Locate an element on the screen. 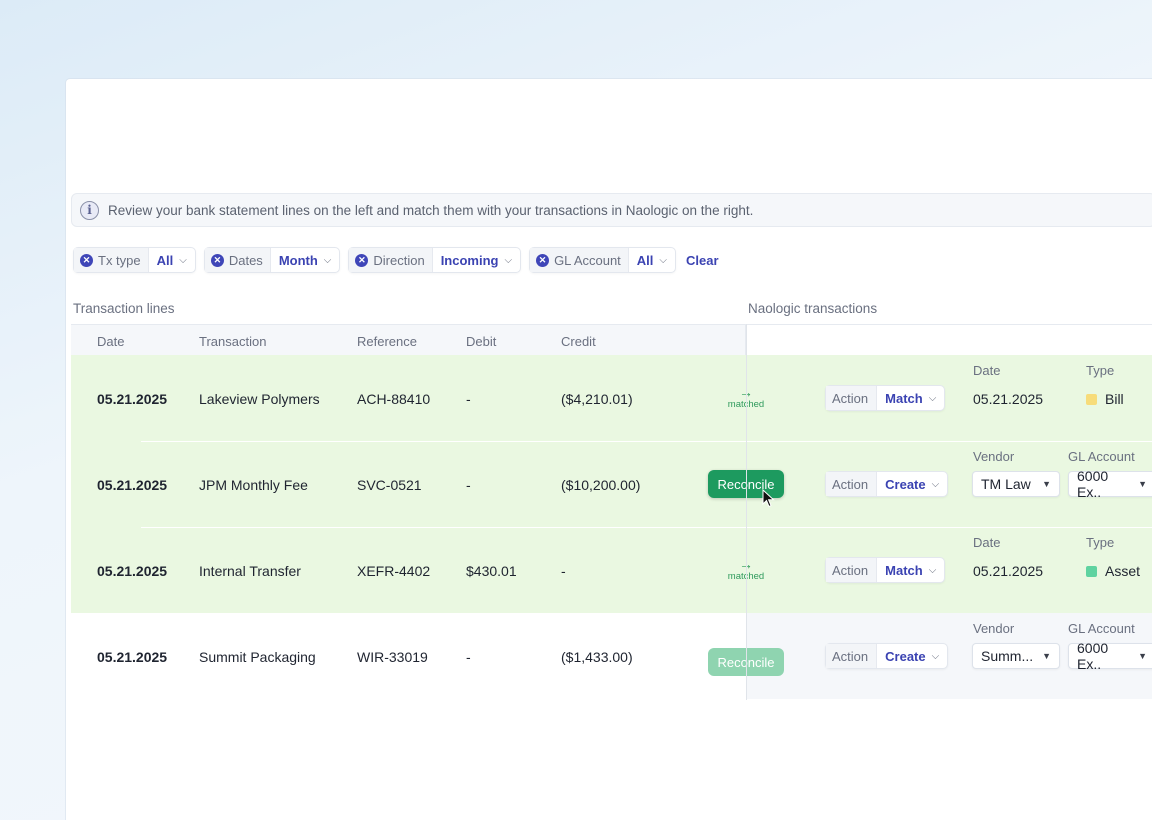 The width and height of the screenshot is (1152, 820). row-reference: WIR-33019 is located at coordinates (392, 657).